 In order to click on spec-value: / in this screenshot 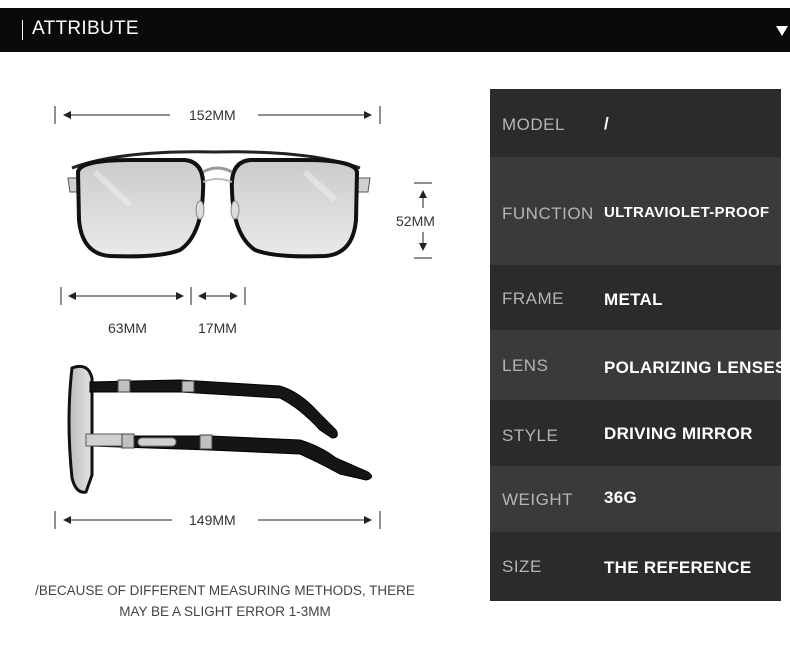, I will do `click(607, 123)`.